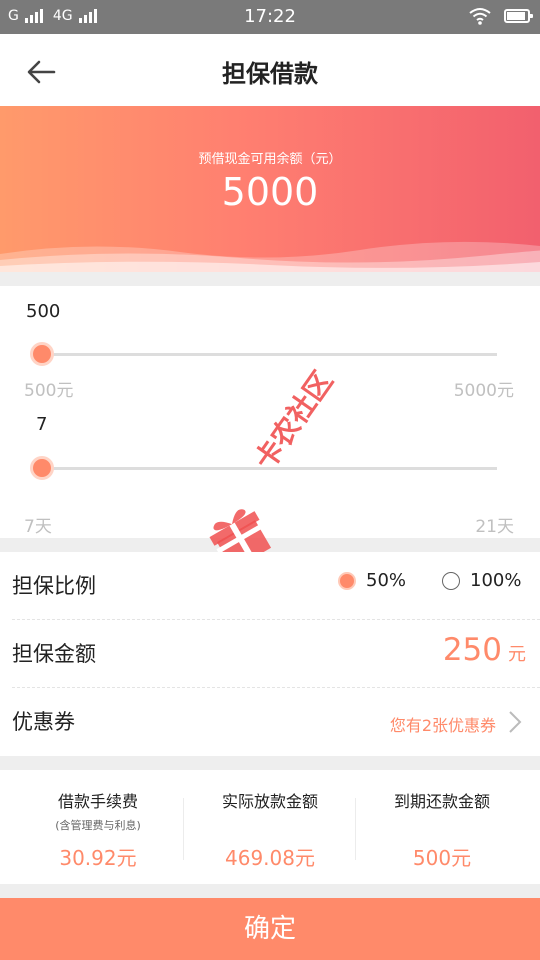 The image size is (540, 960). What do you see at coordinates (42, 468) in the screenshot?
I see `days-slider-thumb` at bounding box center [42, 468].